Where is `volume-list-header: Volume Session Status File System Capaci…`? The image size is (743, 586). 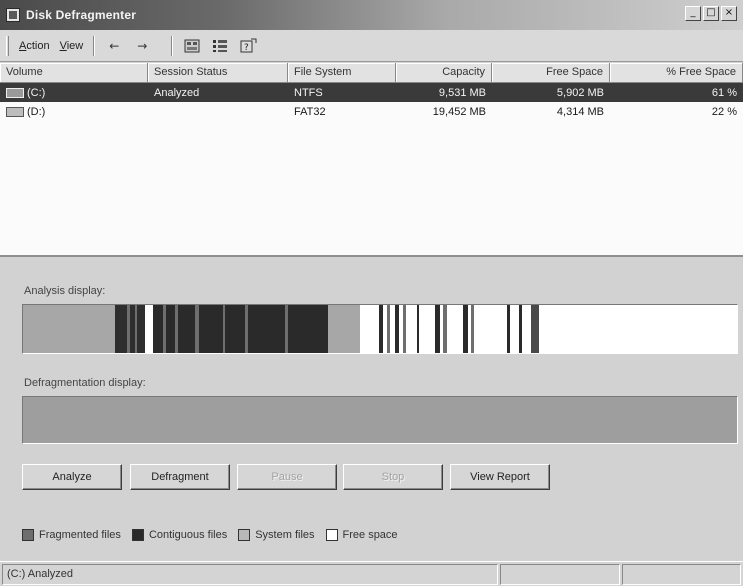 volume-list-header: Volume Session Status File System Capaci… is located at coordinates (371, 73).